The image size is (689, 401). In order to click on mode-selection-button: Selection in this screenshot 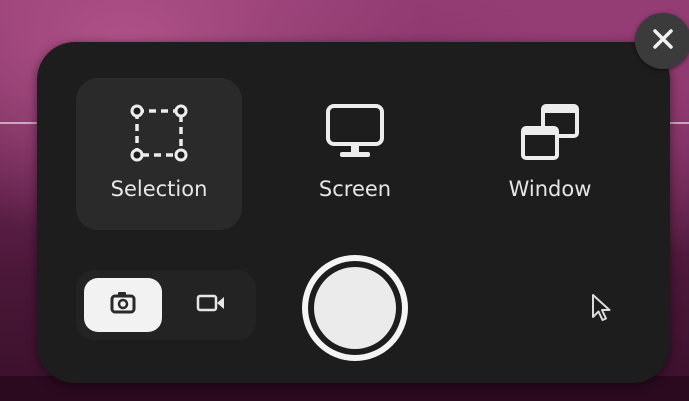, I will do `click(159, 154)`.